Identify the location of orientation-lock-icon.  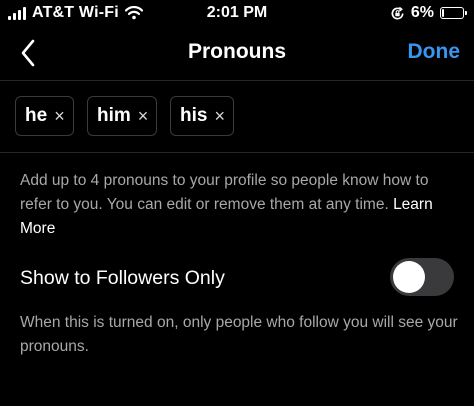
(397, 12).